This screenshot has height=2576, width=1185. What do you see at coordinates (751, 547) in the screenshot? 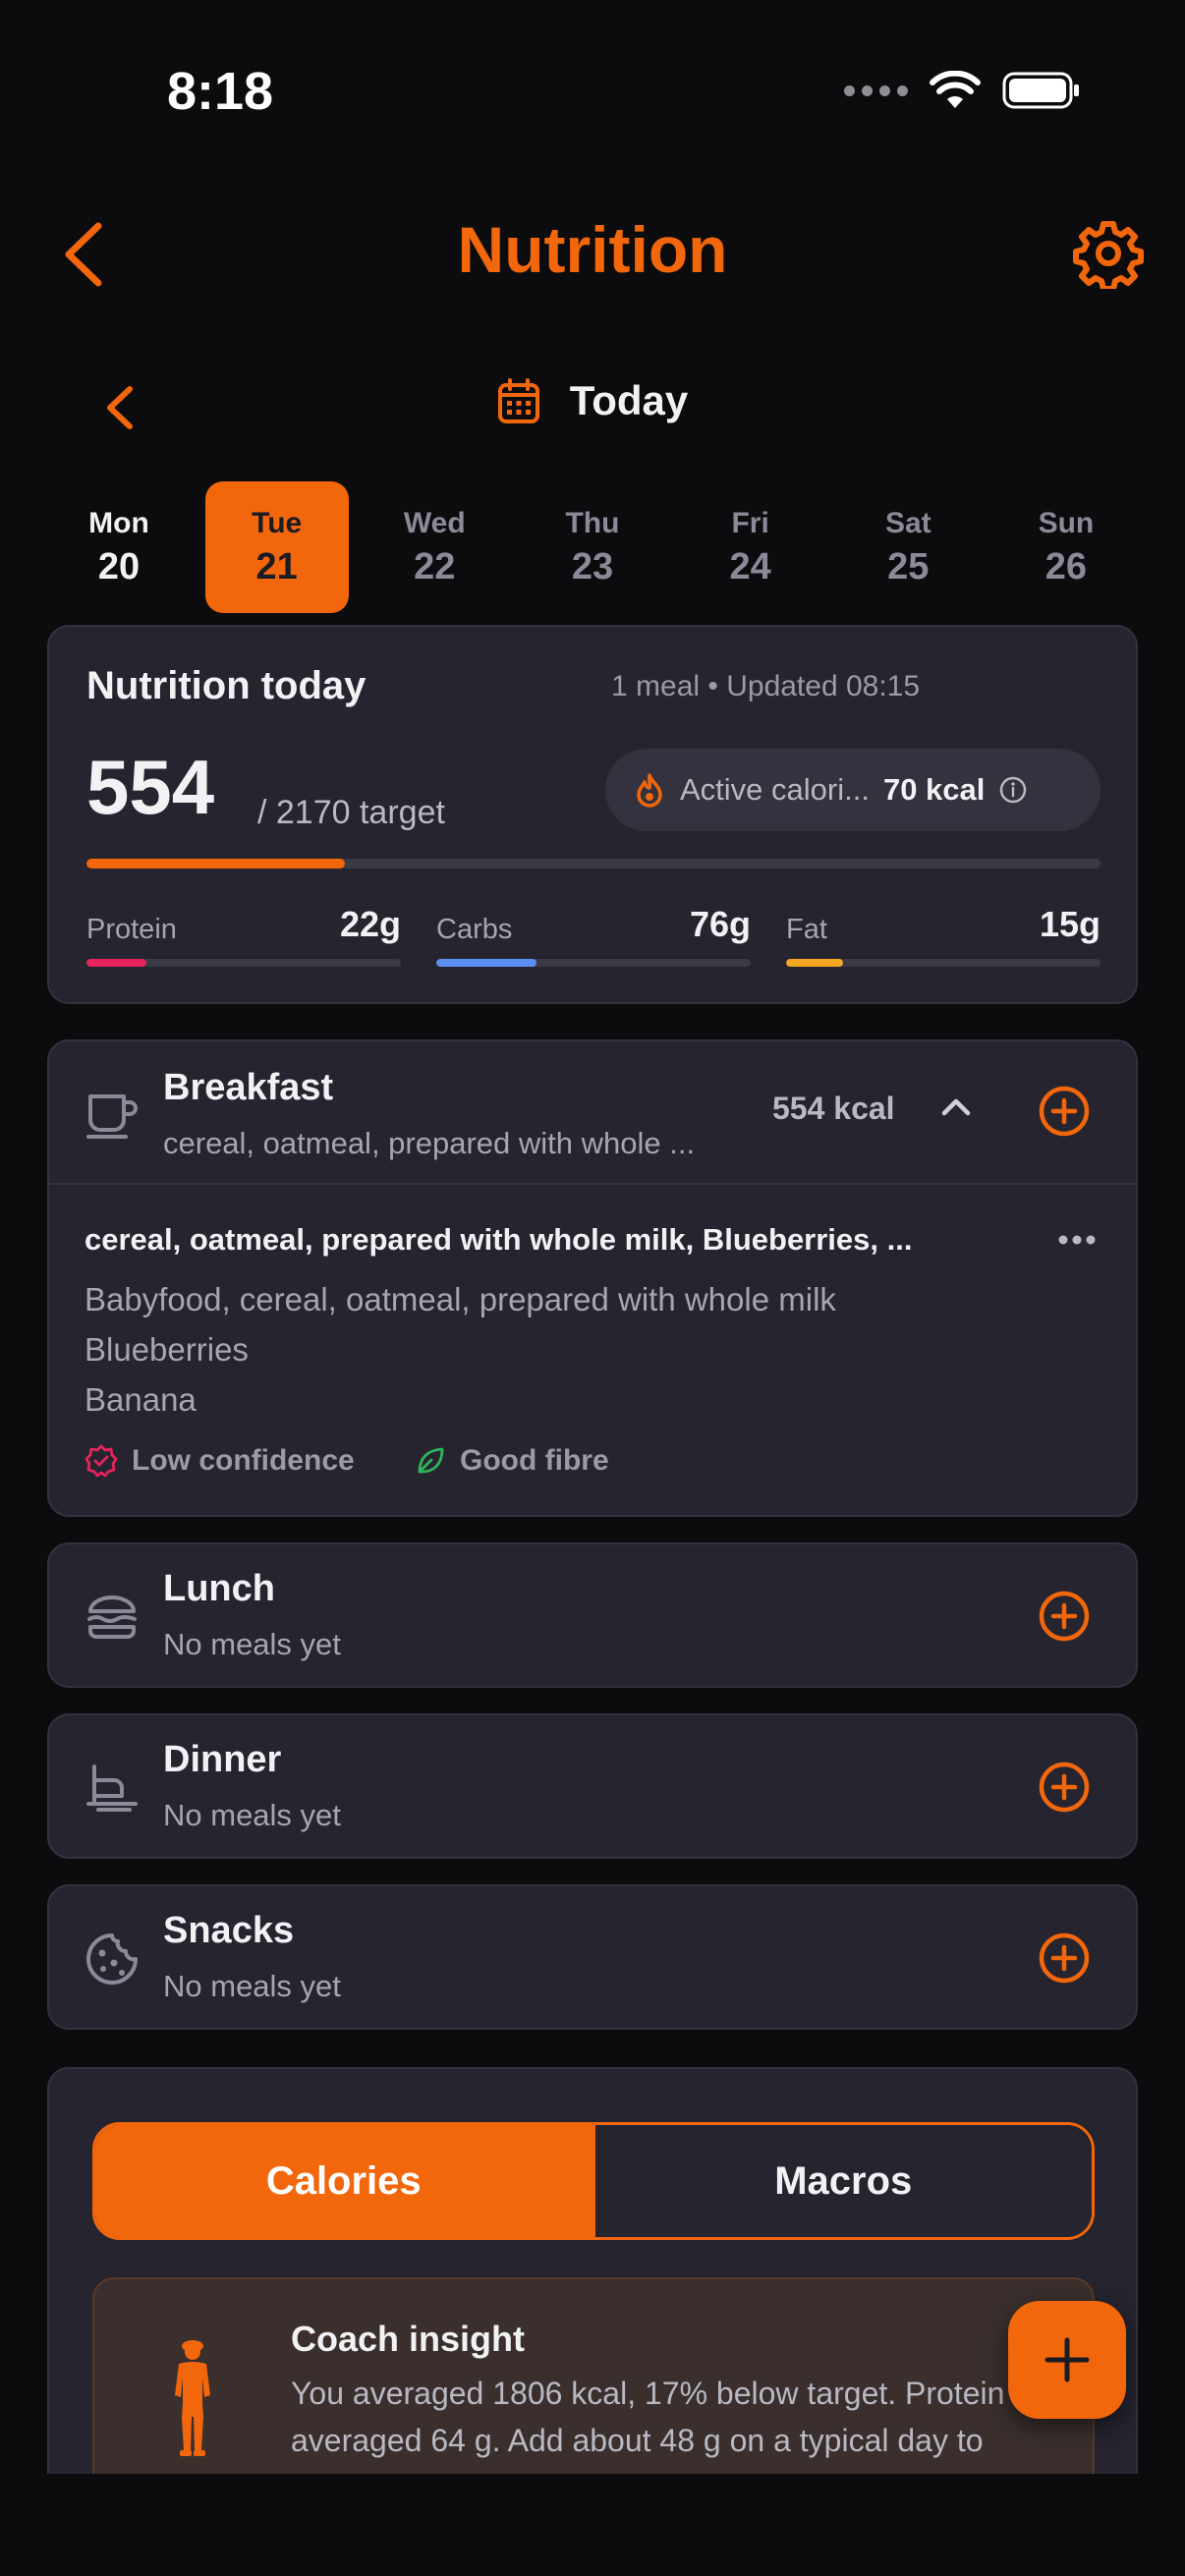
I see `day-fri: Fri 24` at bounding box center [751, 547].